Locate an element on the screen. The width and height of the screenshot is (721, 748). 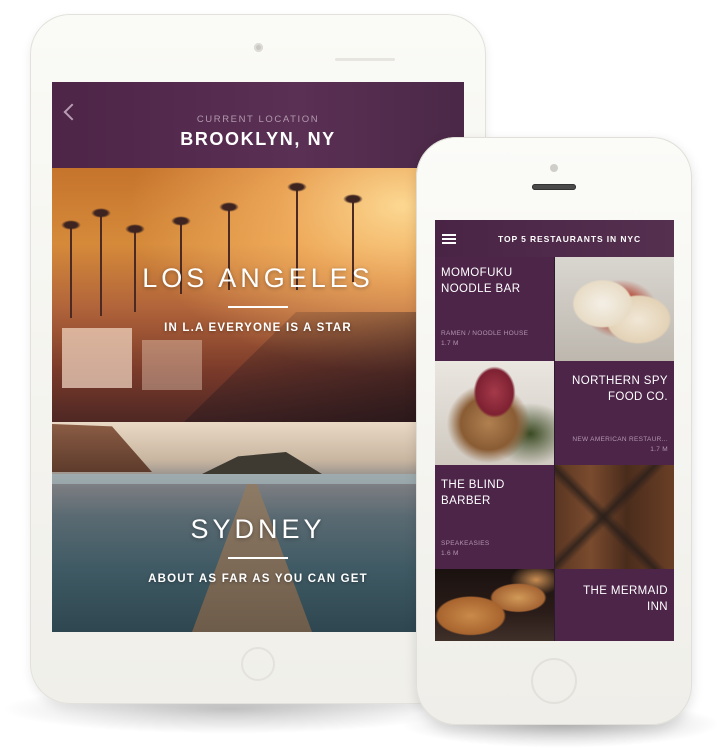
food-photo-scissors is located at coordinates (614, 517).